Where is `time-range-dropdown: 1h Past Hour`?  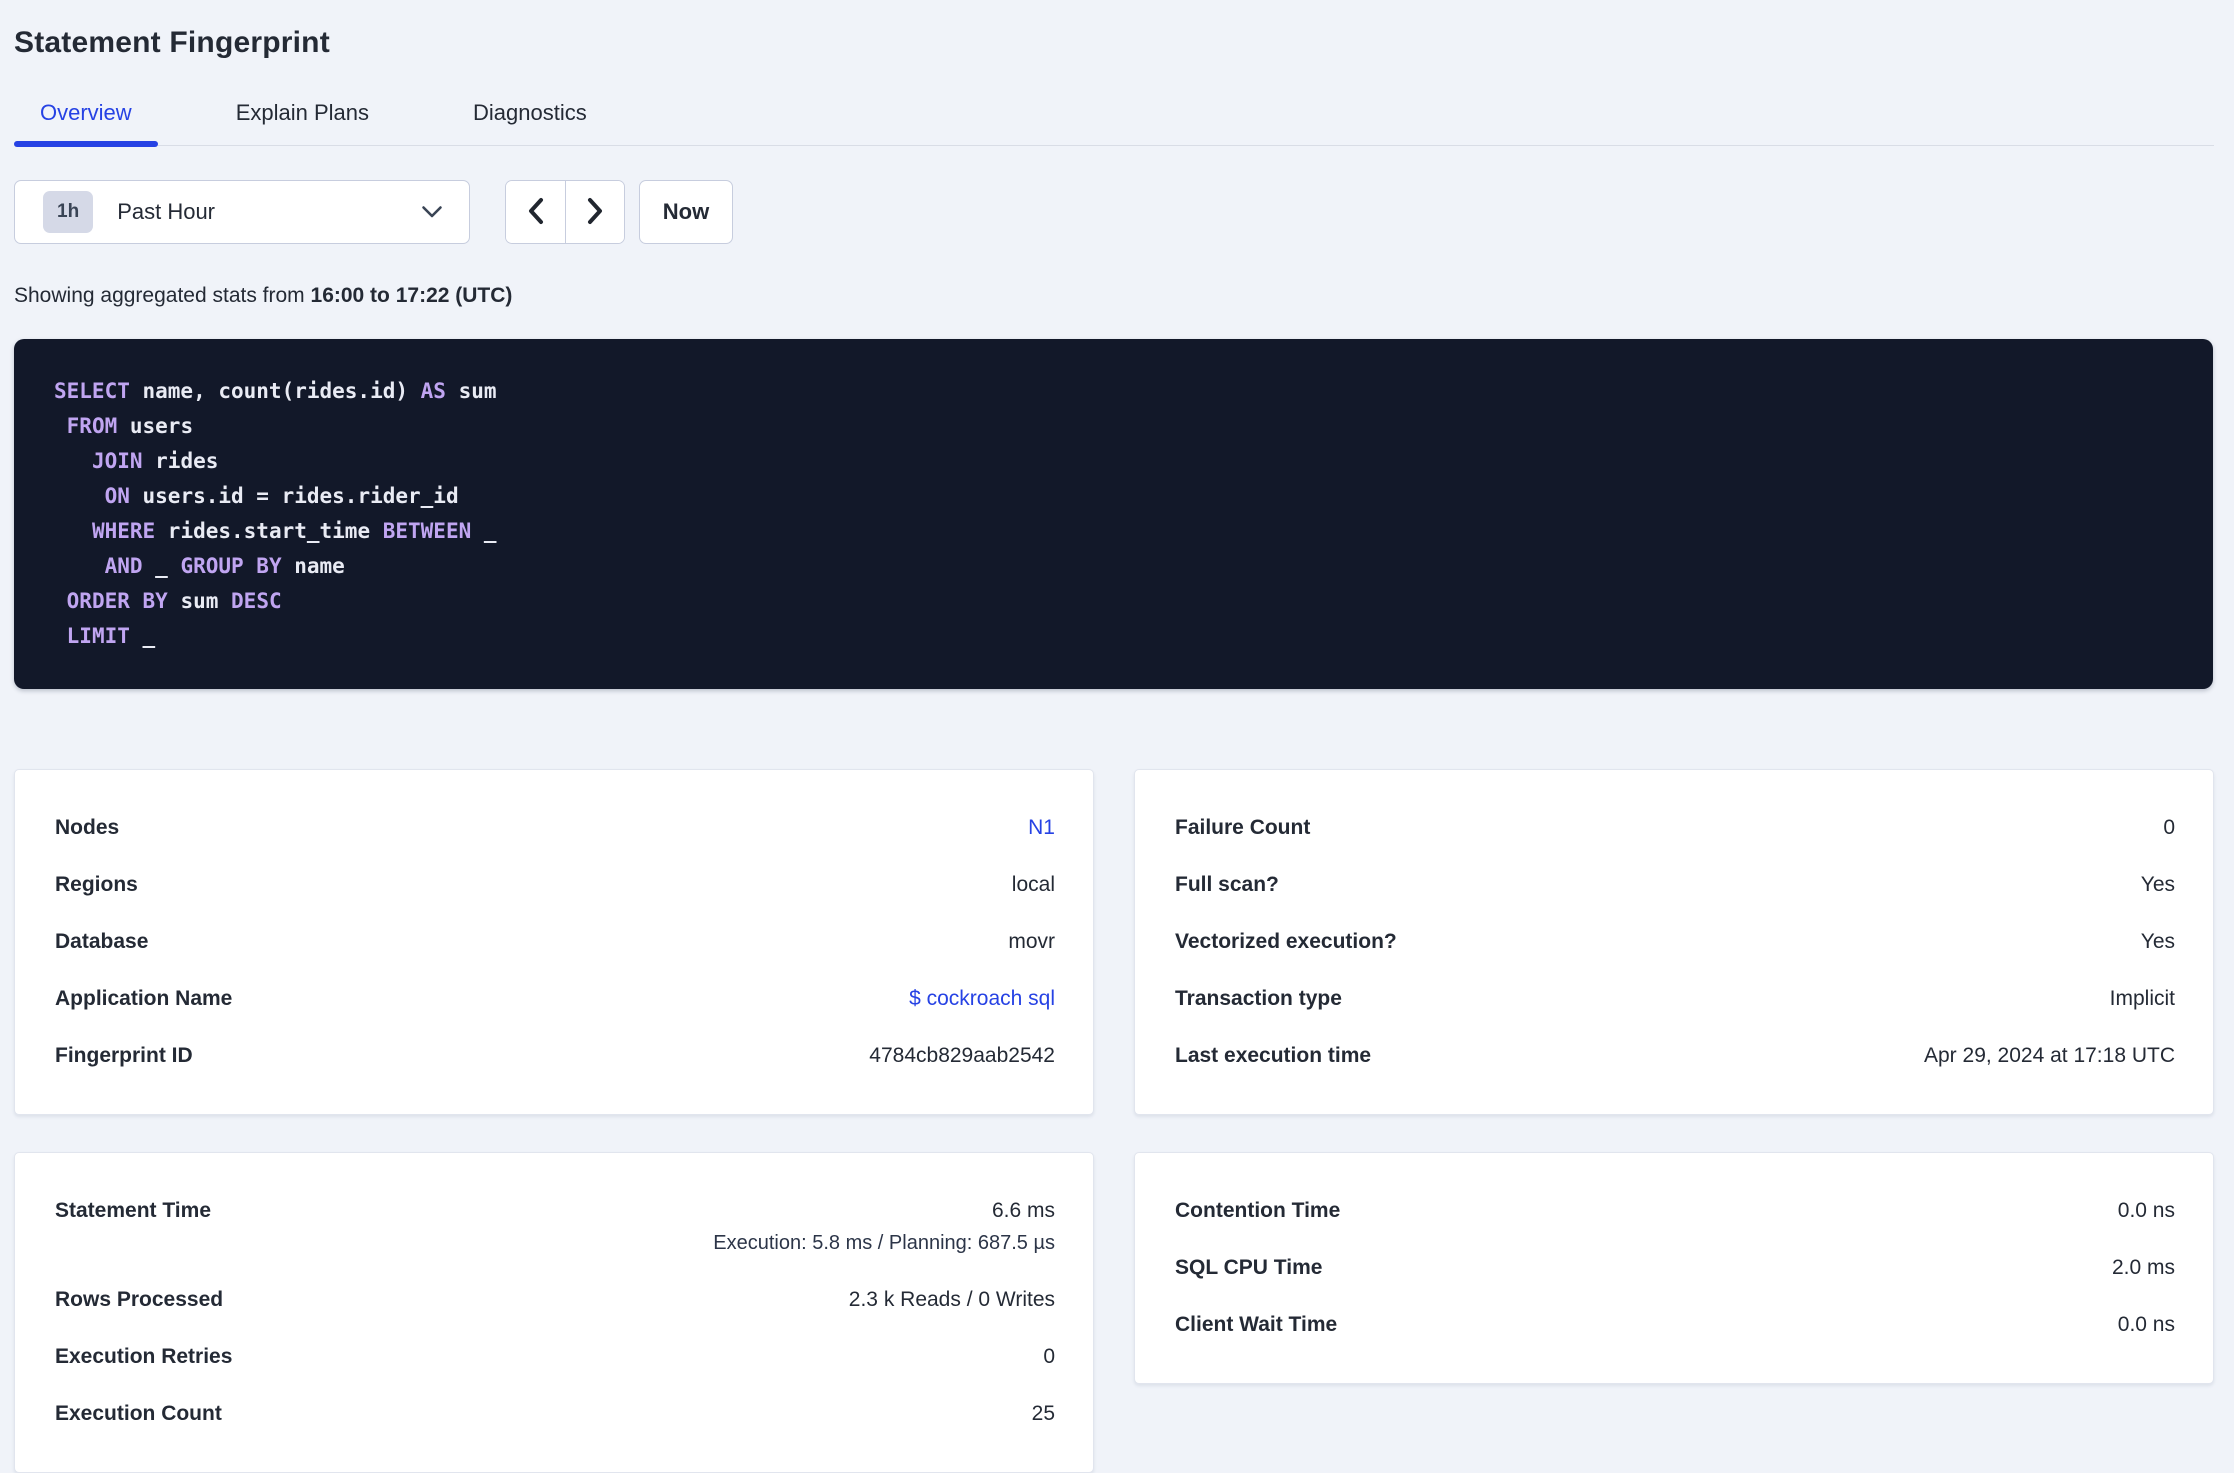 time-range-dropdown: 1h Past Hour is located at coordinates (242, 212).